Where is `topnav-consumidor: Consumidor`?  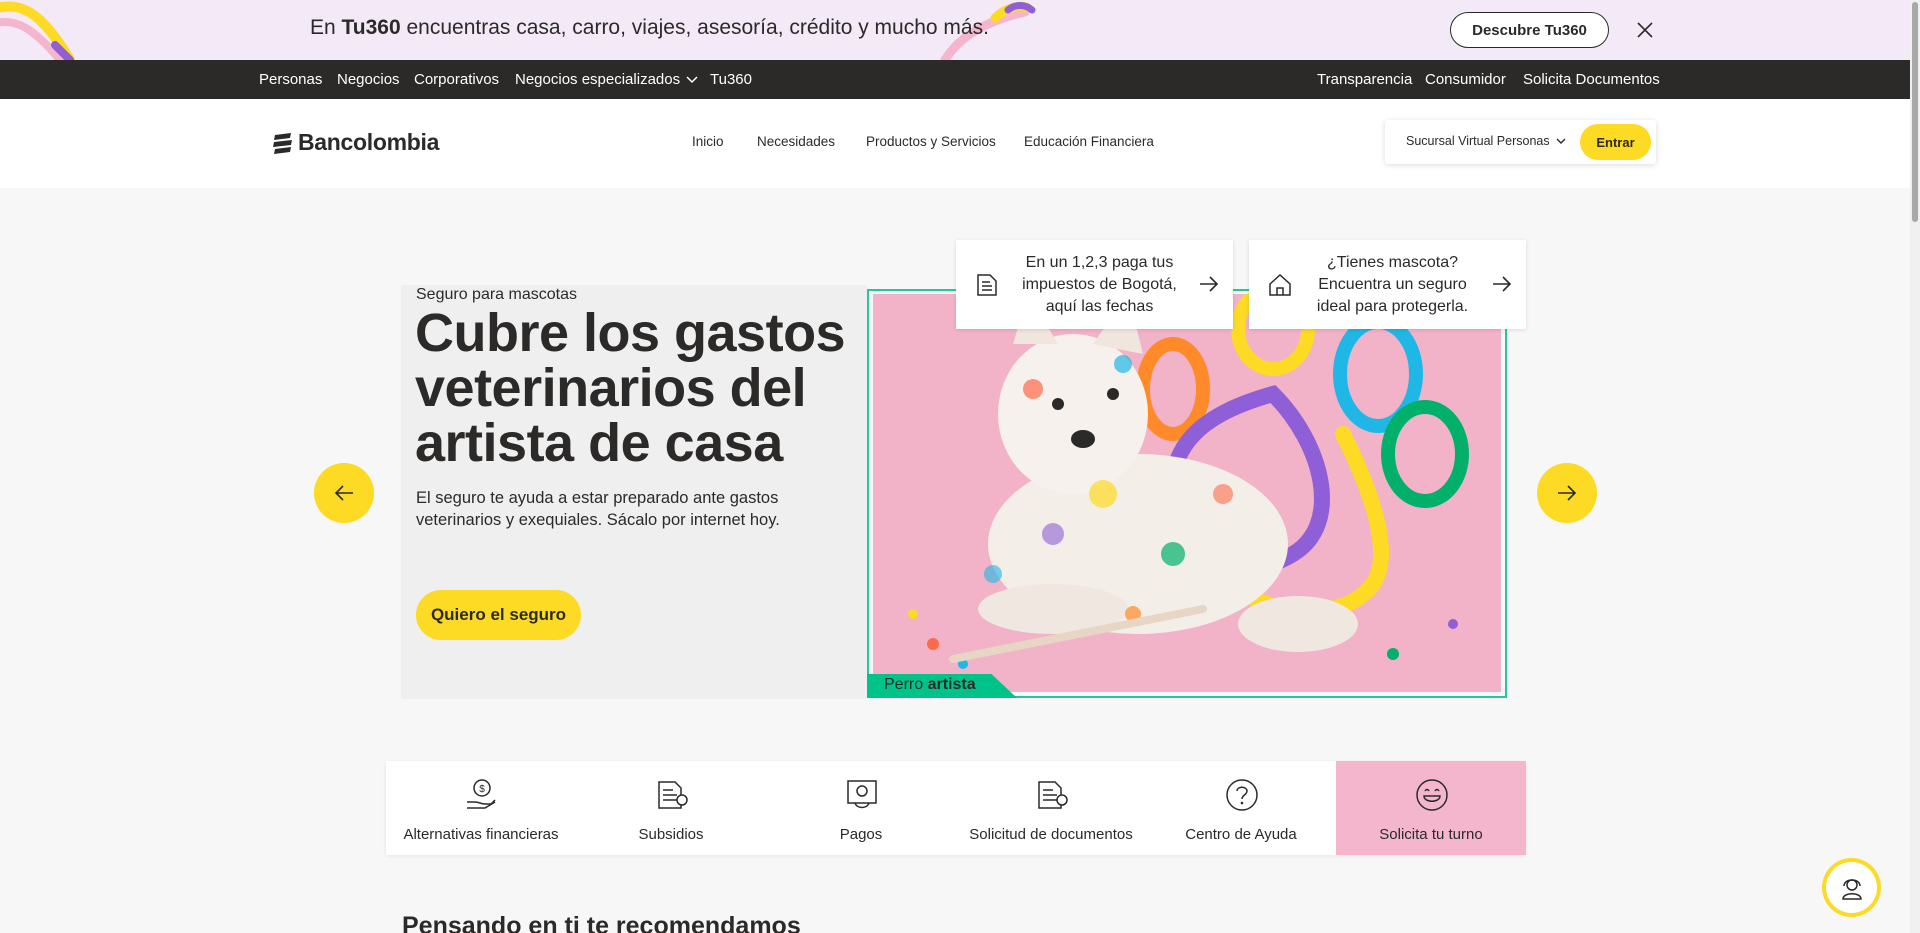 topnav-consumidor: Consumidor is located at coordinates (1465, 79).